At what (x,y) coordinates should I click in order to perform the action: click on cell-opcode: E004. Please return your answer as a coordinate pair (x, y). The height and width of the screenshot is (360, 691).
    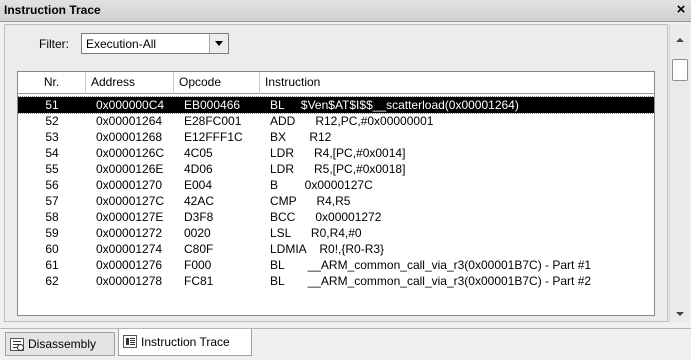
    Looking at the image, I should click on (198, 185).